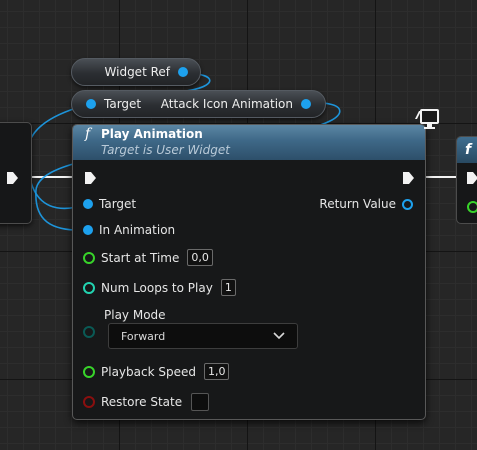 This screenshot has width=477, height=450. What do you see at coordinates (89, 402) in the screenshot?
I see `restore-state-input-pin` at bounding box center [89, 402].